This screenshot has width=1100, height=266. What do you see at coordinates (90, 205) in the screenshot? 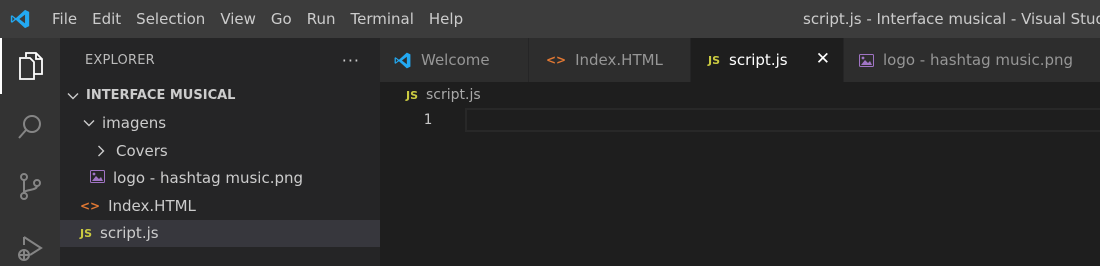
I see `html-file-icon: <>` at bounding box center [90, 205].